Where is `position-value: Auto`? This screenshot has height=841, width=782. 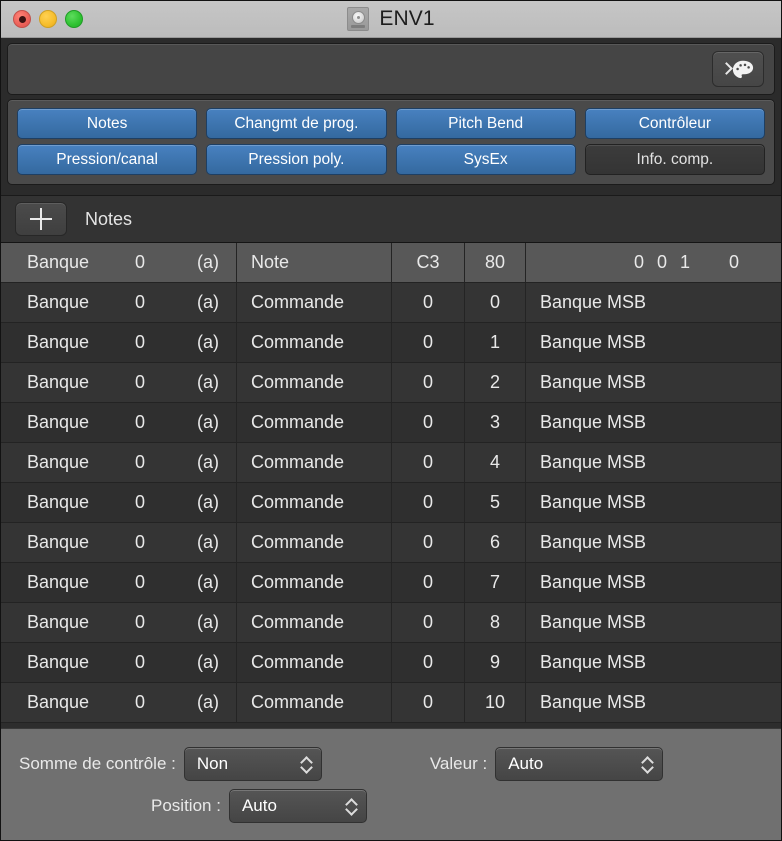 position-value: Auto is located at coordinates (259, 805).